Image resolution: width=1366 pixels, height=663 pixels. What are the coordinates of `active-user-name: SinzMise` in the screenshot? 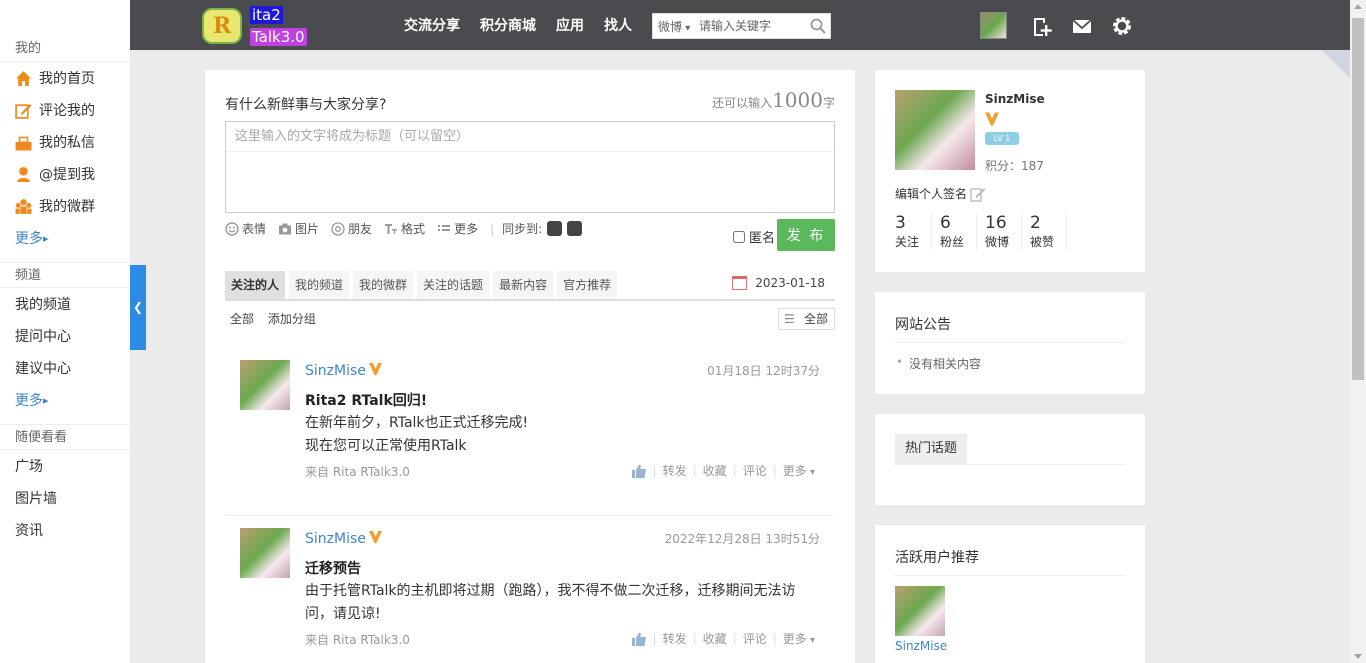 It's located at (921, 646).